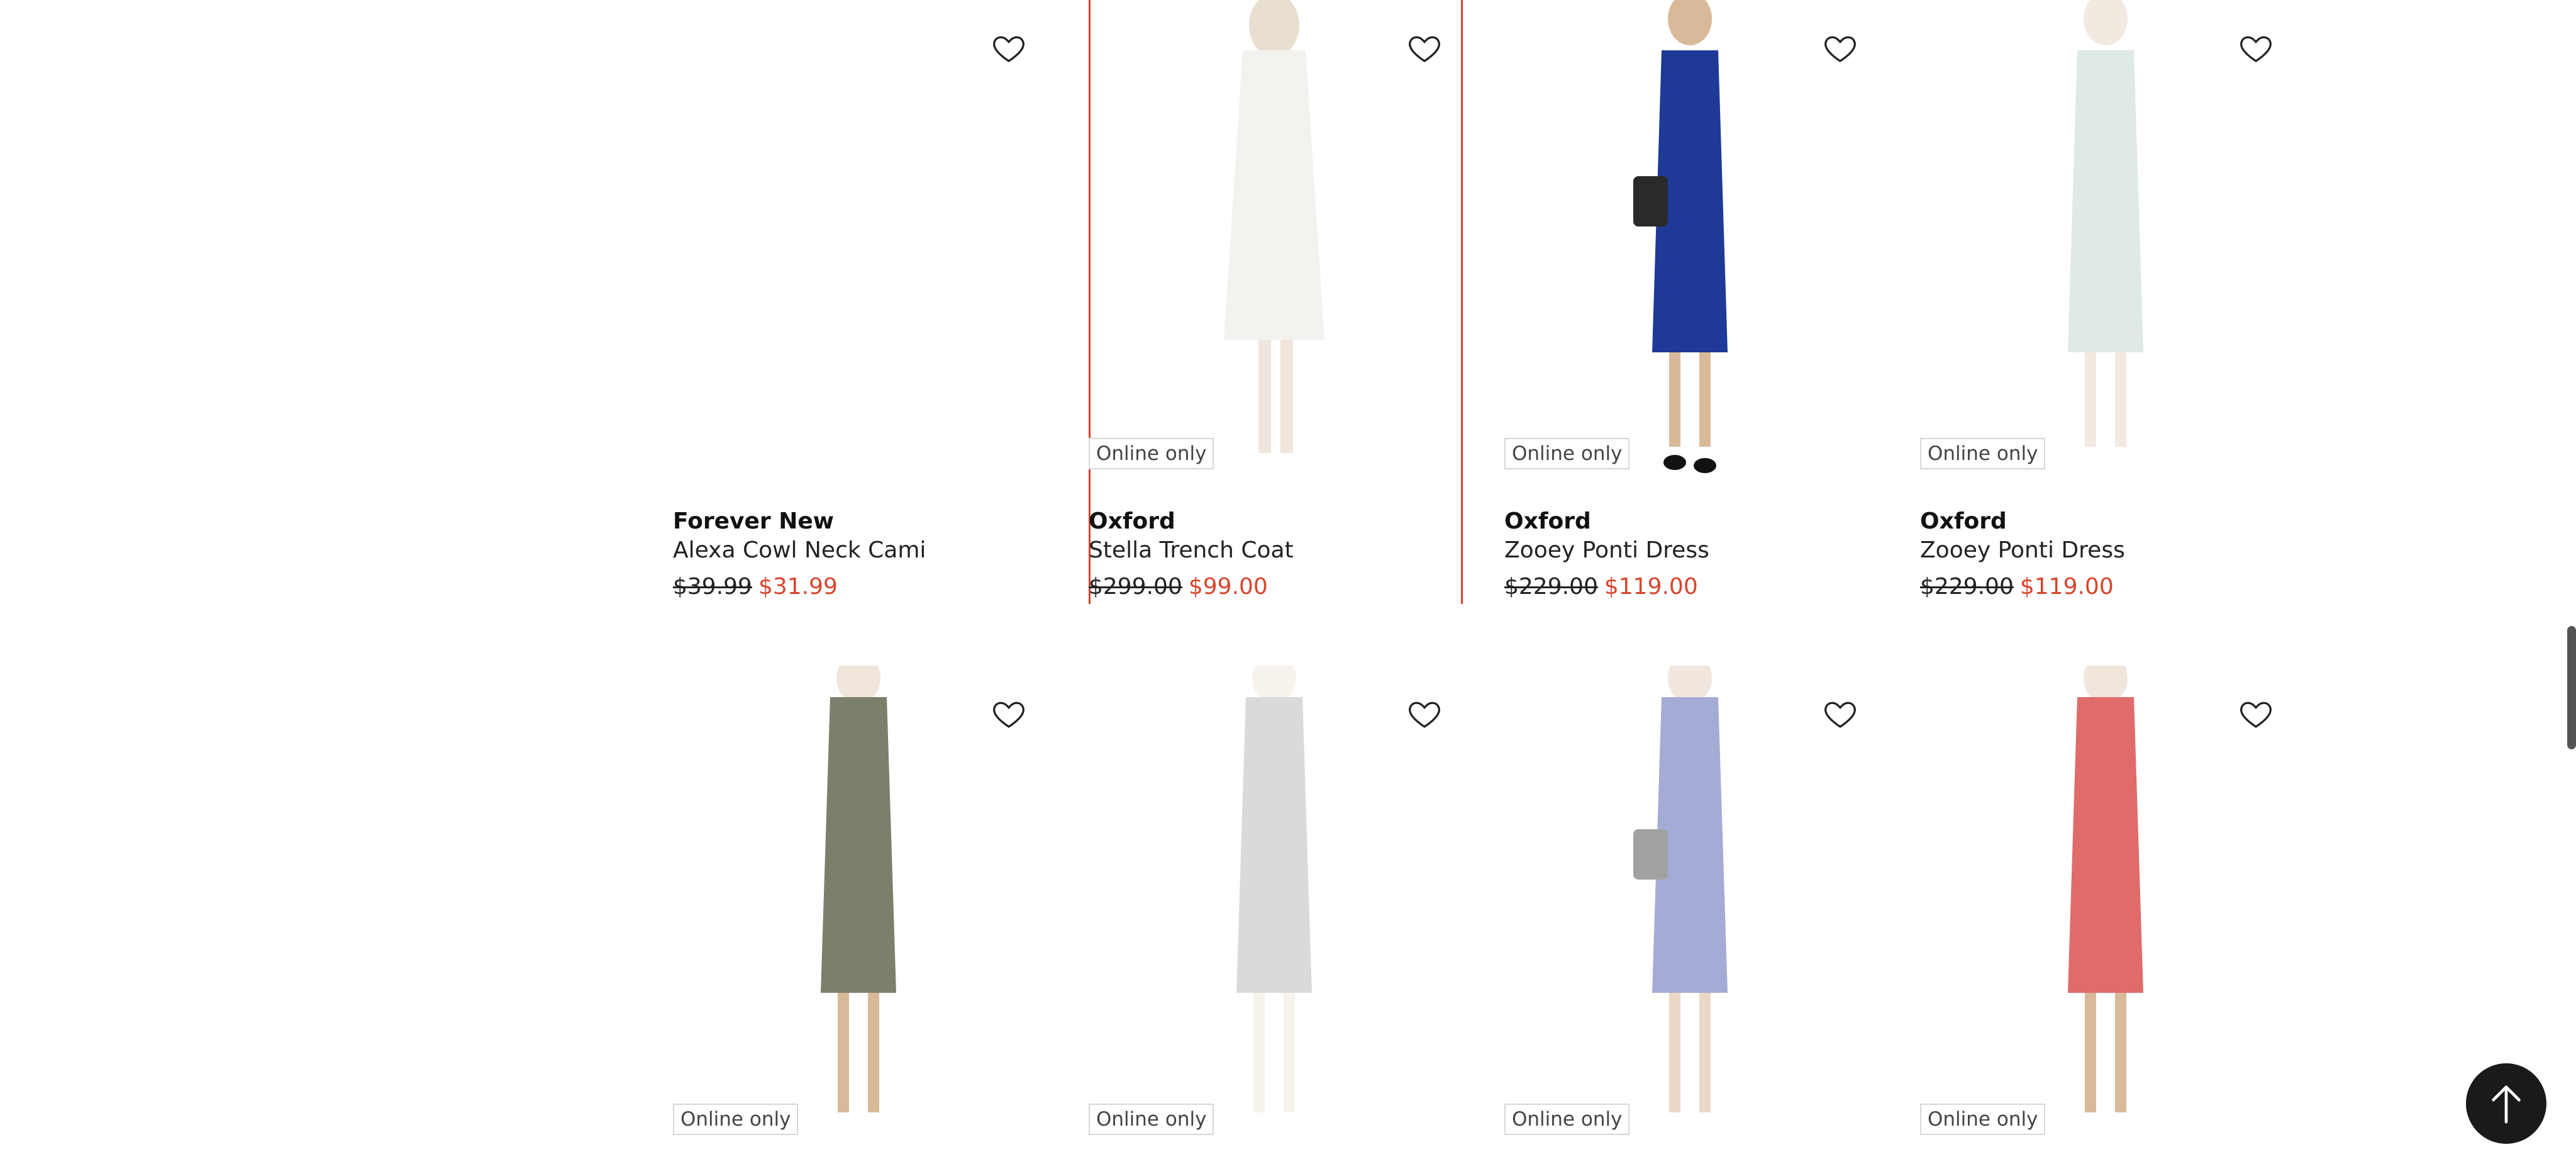 Image resolution: width=2576 pixels, height=1169 pixels. I want to click on back-to-top-button, so click(2506, 1103).